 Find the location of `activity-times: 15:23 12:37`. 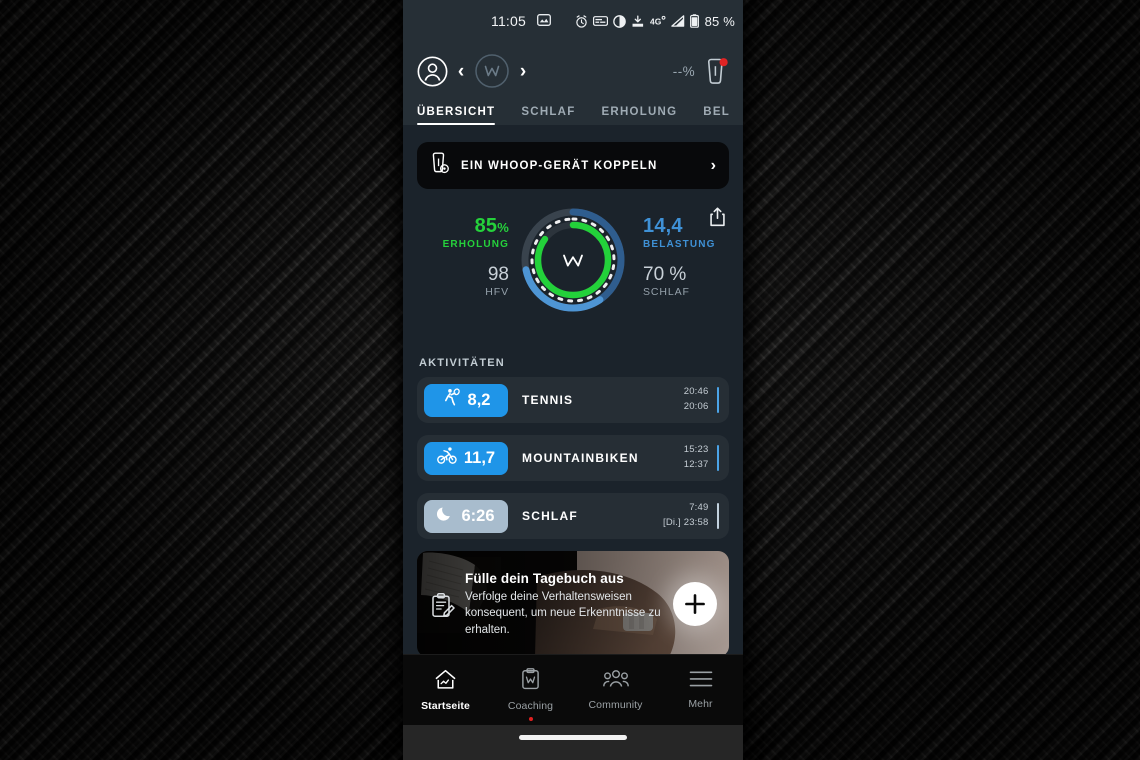

activity-times: 15:23 12:37 is located at coordinates (696, 457).